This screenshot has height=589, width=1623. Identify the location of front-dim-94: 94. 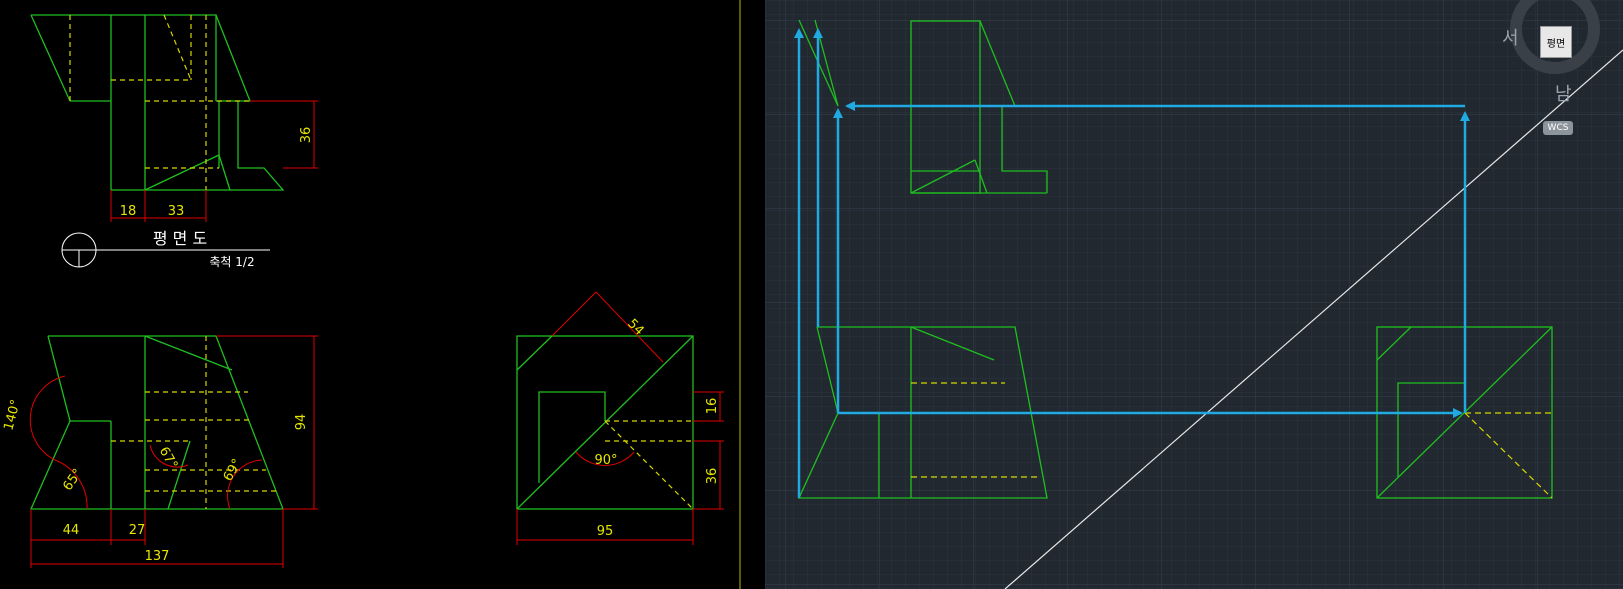
(301, 422).